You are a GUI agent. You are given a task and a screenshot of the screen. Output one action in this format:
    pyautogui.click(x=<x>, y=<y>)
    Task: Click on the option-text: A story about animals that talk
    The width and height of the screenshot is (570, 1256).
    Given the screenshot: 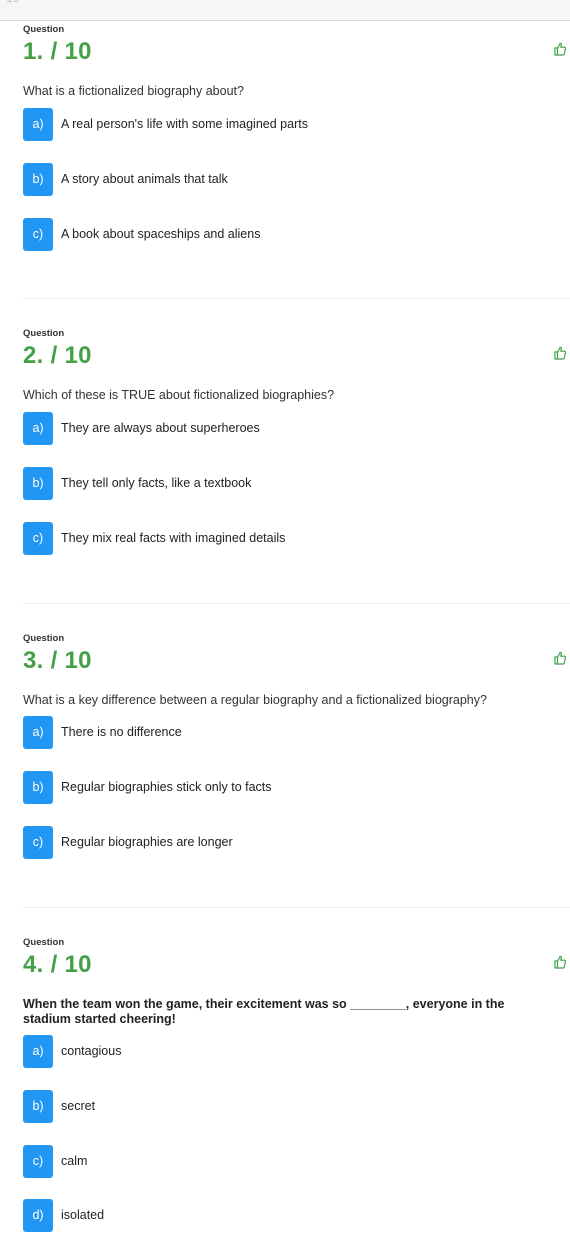 What is the action you would take?
    pyautogui.click(x=144, y=179)
    